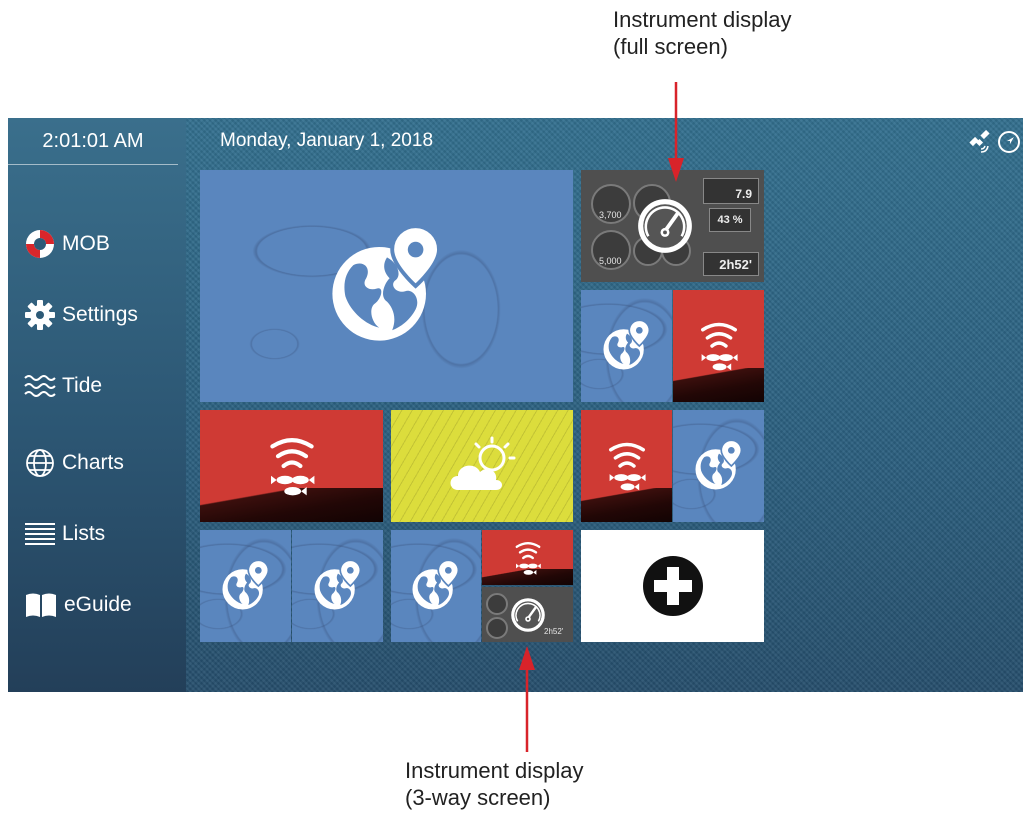 The image size is (1023, 816). I want to click on date-label: Monday, January 1, 2018, so click(327, 140).